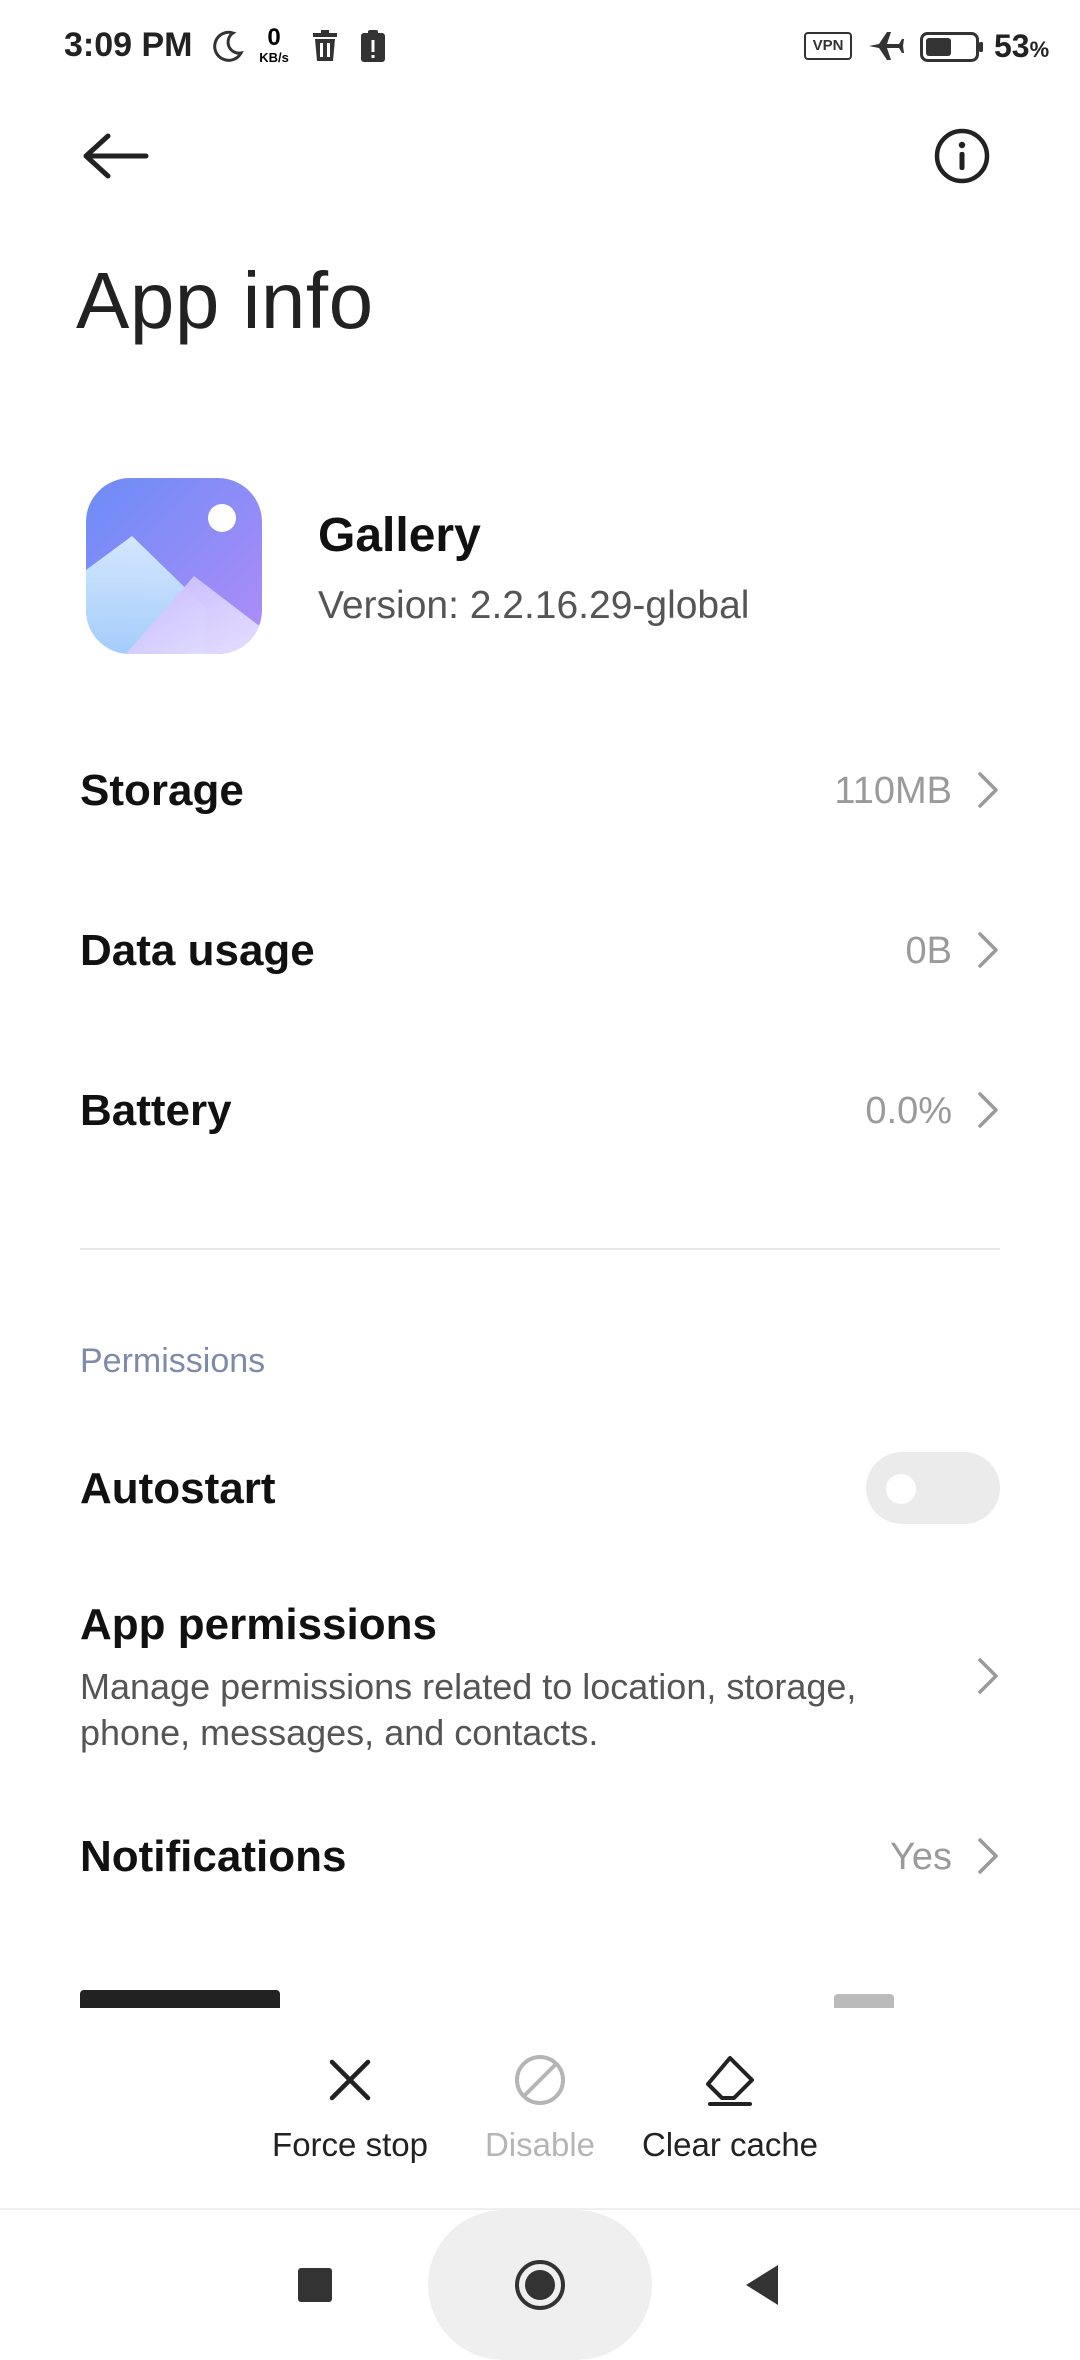  I want to click on info-button, so click(963, 161).